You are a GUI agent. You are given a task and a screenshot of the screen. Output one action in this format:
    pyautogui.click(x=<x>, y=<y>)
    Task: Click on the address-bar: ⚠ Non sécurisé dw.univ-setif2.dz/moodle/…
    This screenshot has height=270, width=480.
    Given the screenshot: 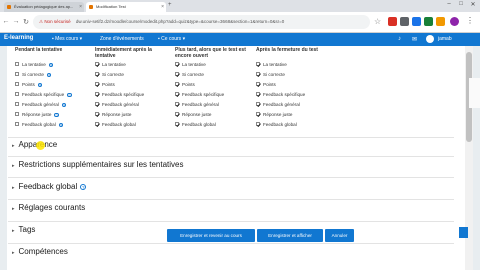 What is the action you would take?
    pyautogui.click(x=201, y=22)
    